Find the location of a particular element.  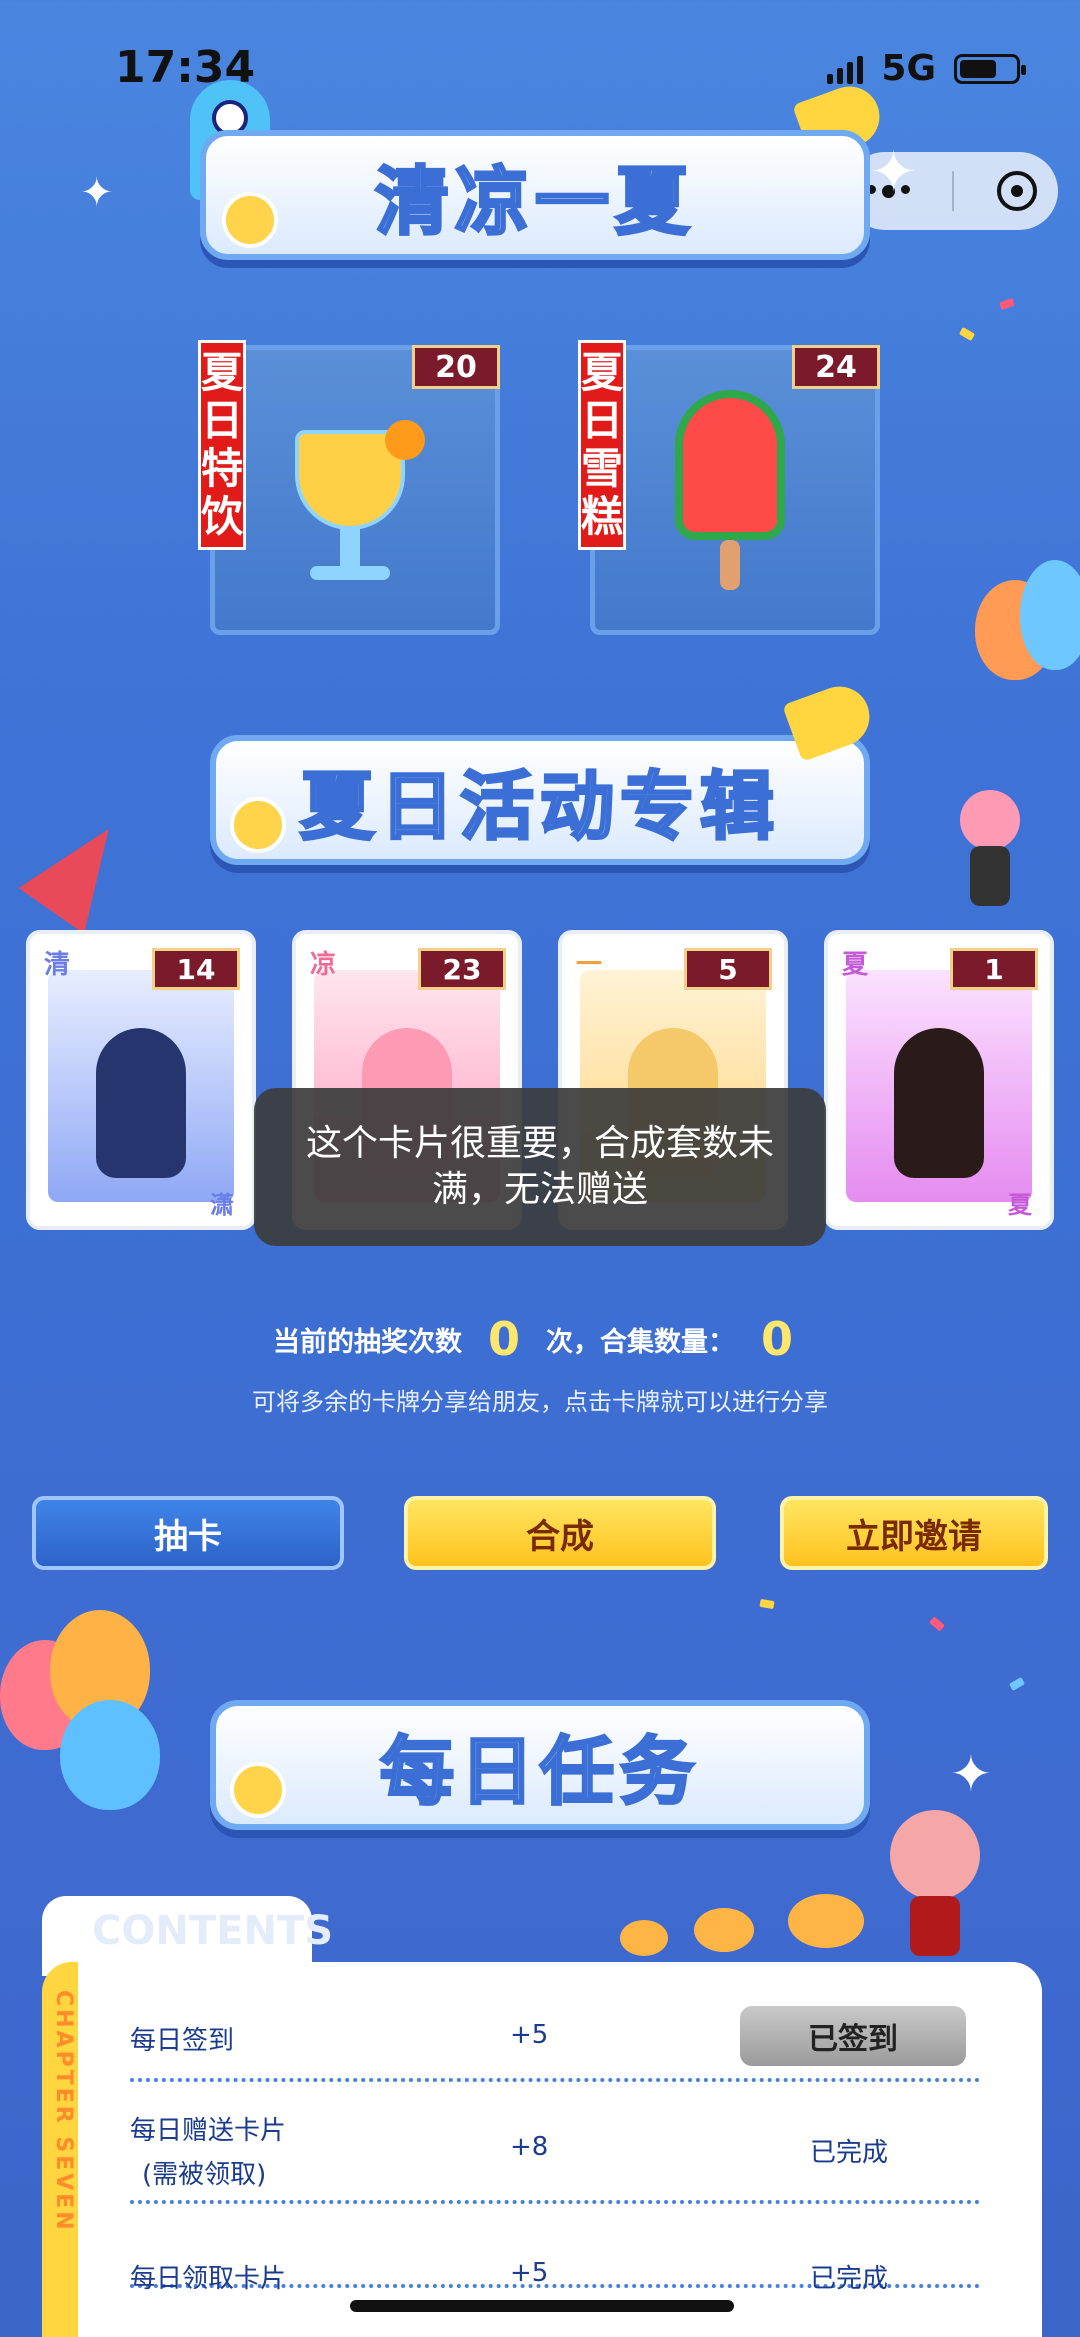

panel-watermark: CONTENTS is located at coordinates (213, 1931).